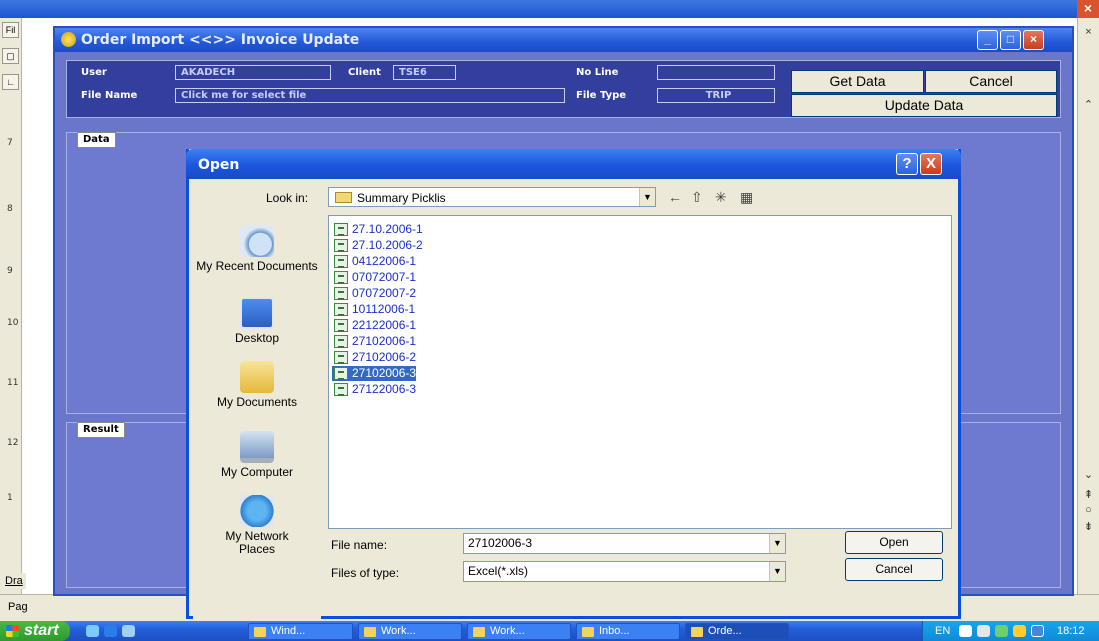 The image size is (1099, 641). Describe the element at coordinates (374, 389) in the screenshot. I see `list-item: 27122006-3` at that location.